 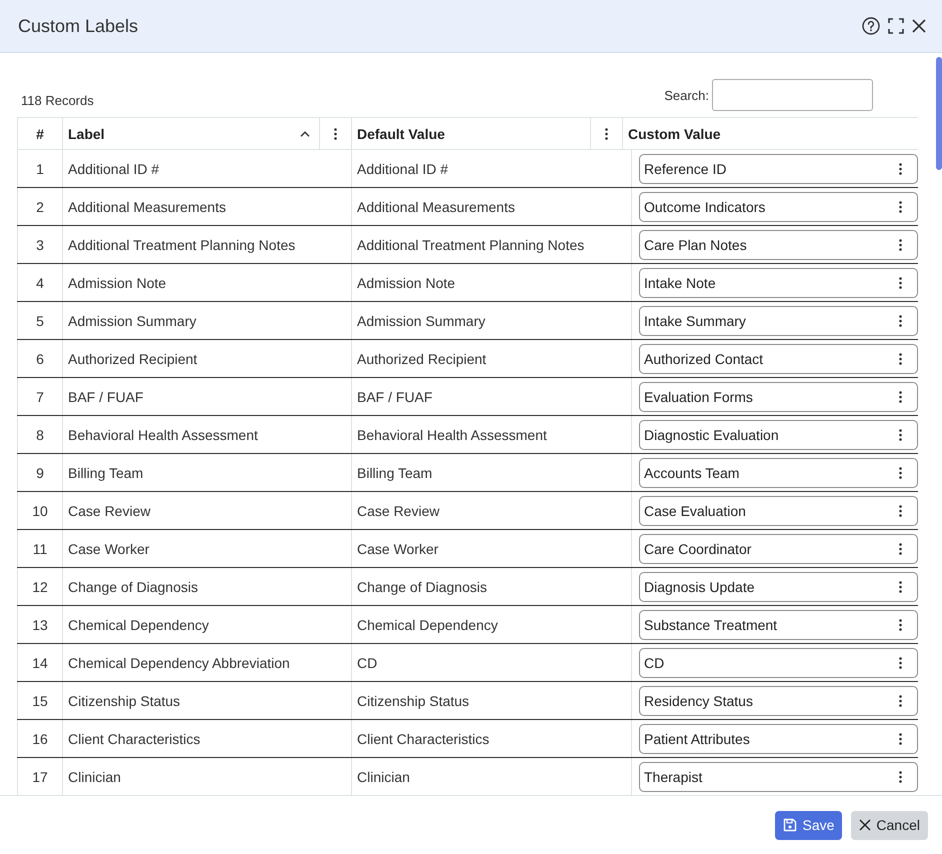 What do you see at coordinates (39, 434) in the screenshot?
I see `row-number-cell: 8` at bounding box center [39, 434].